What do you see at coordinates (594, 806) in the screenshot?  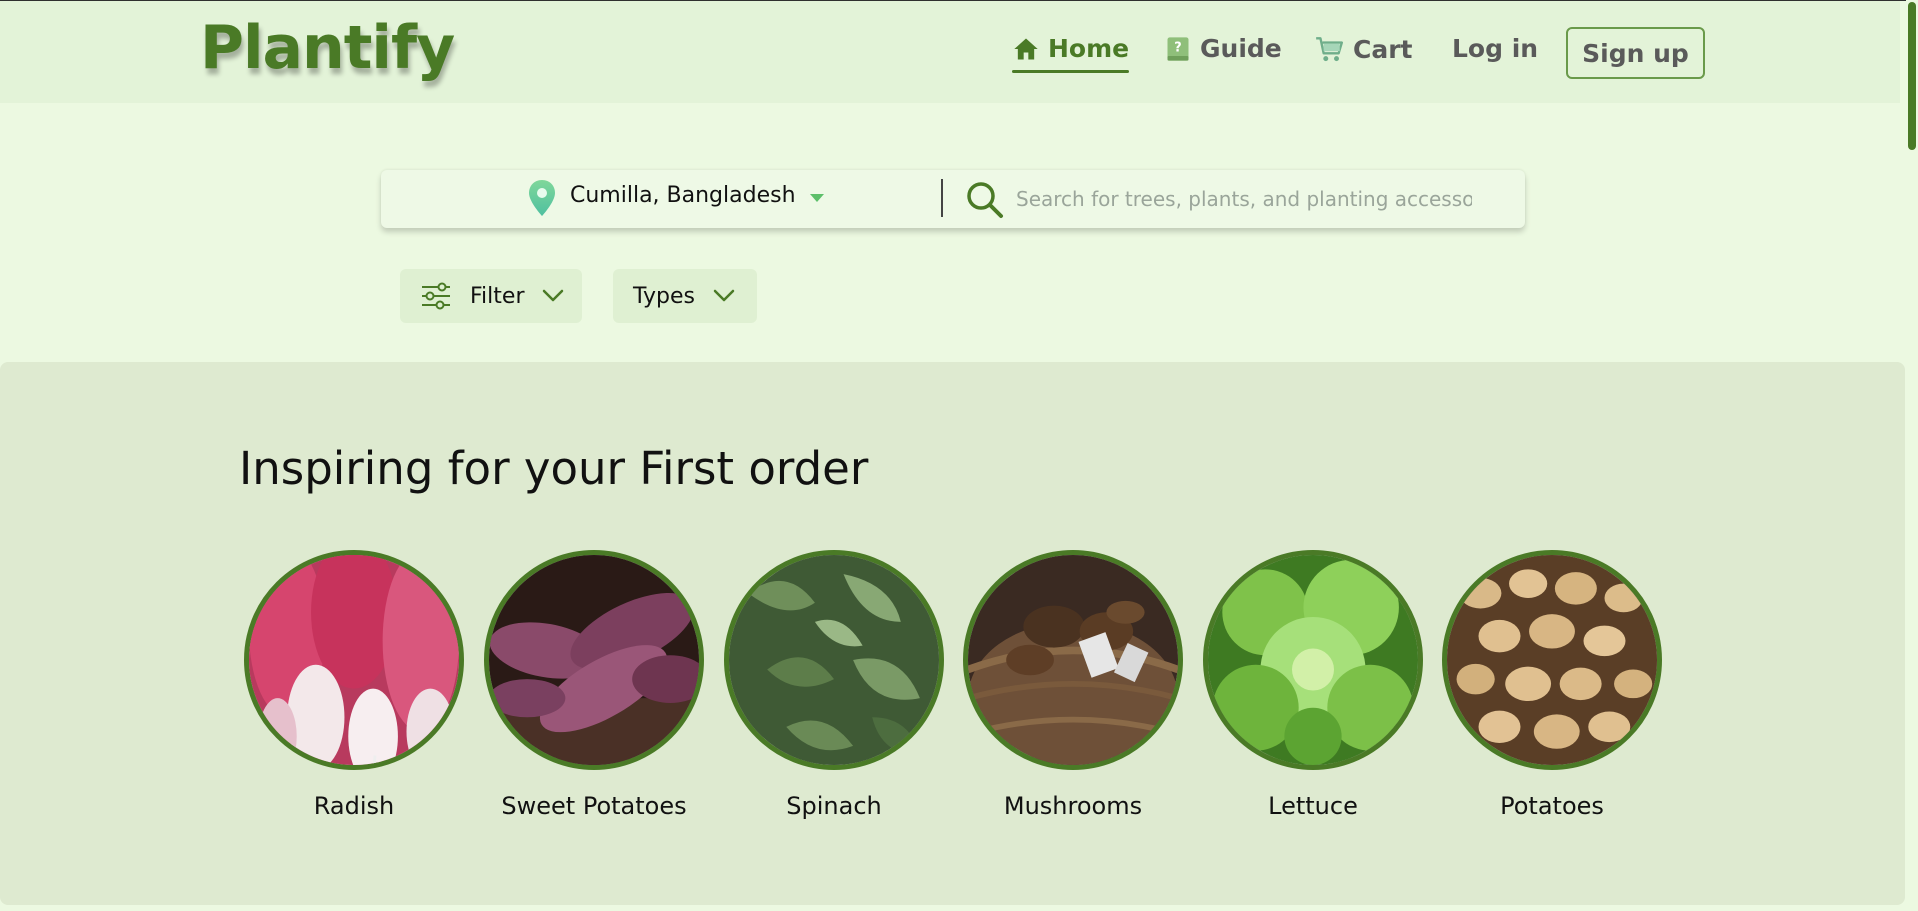 I see `category-label: Sweet Potatoes` at bounding box center [594, 806].